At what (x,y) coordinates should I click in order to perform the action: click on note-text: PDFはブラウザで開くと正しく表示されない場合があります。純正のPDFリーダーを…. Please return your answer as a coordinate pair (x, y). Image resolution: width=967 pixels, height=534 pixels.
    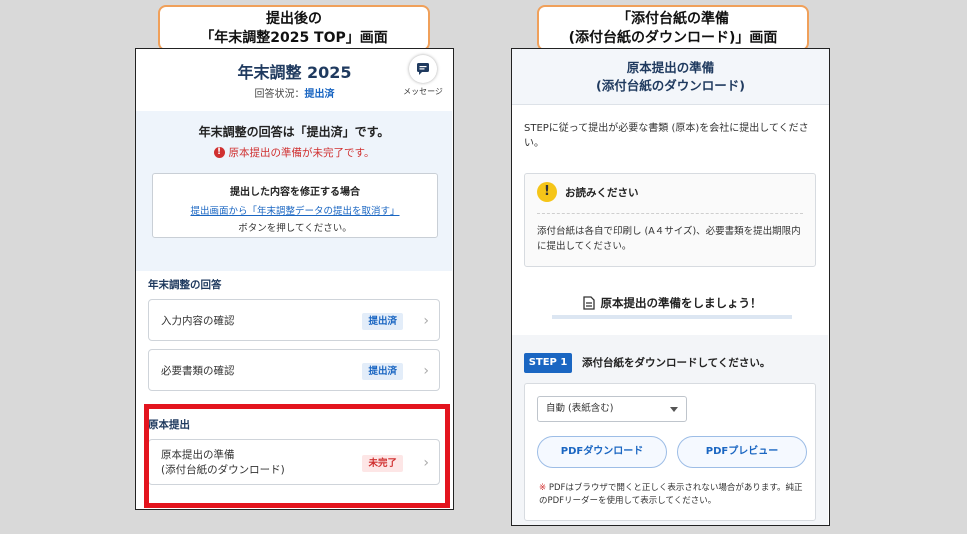
    Looking at the image, I should click on (671, 494).